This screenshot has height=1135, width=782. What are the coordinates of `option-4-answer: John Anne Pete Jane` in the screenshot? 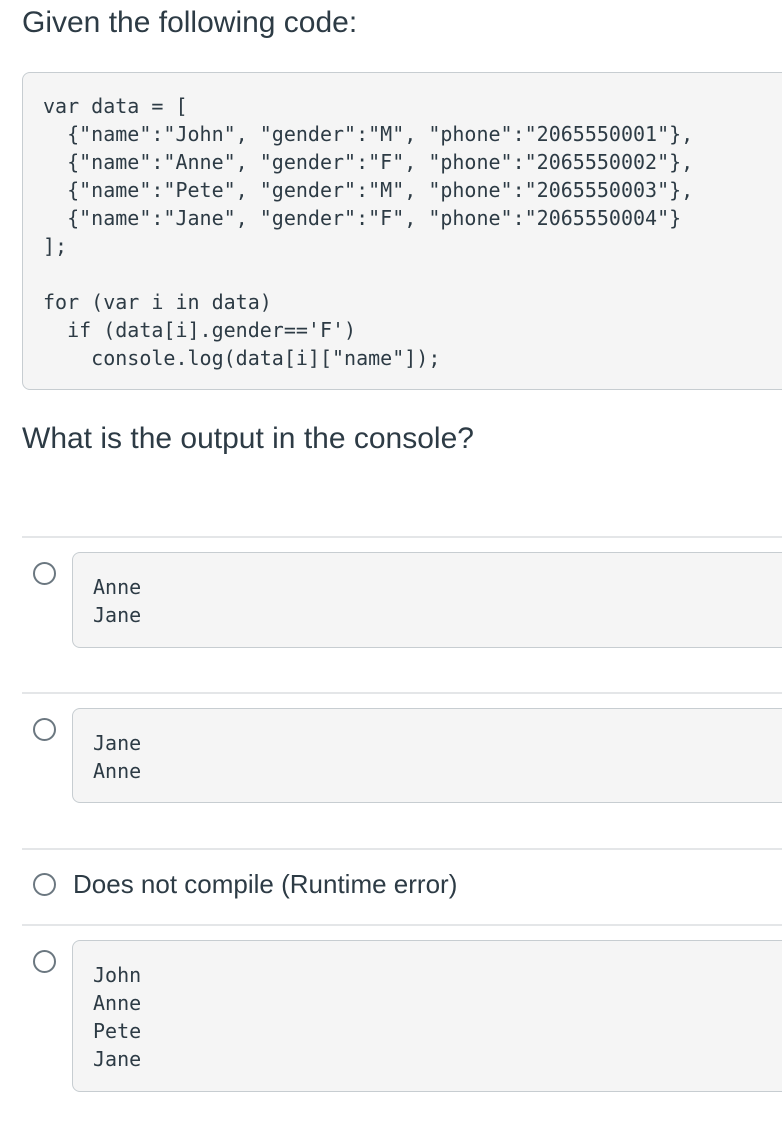 It's located at (427, 1016).